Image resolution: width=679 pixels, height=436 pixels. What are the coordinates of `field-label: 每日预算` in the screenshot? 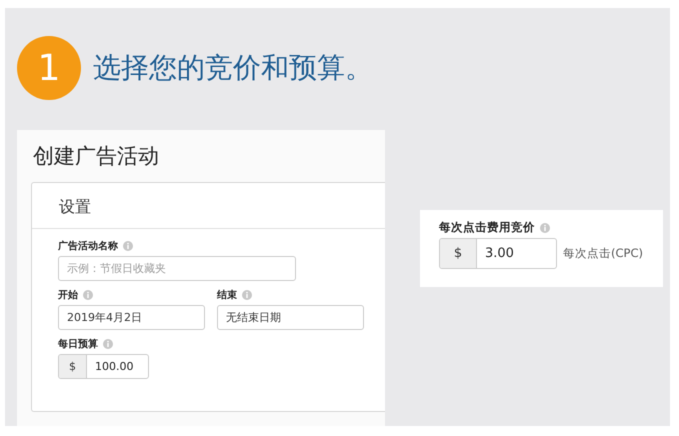 It's located at (78, 344).